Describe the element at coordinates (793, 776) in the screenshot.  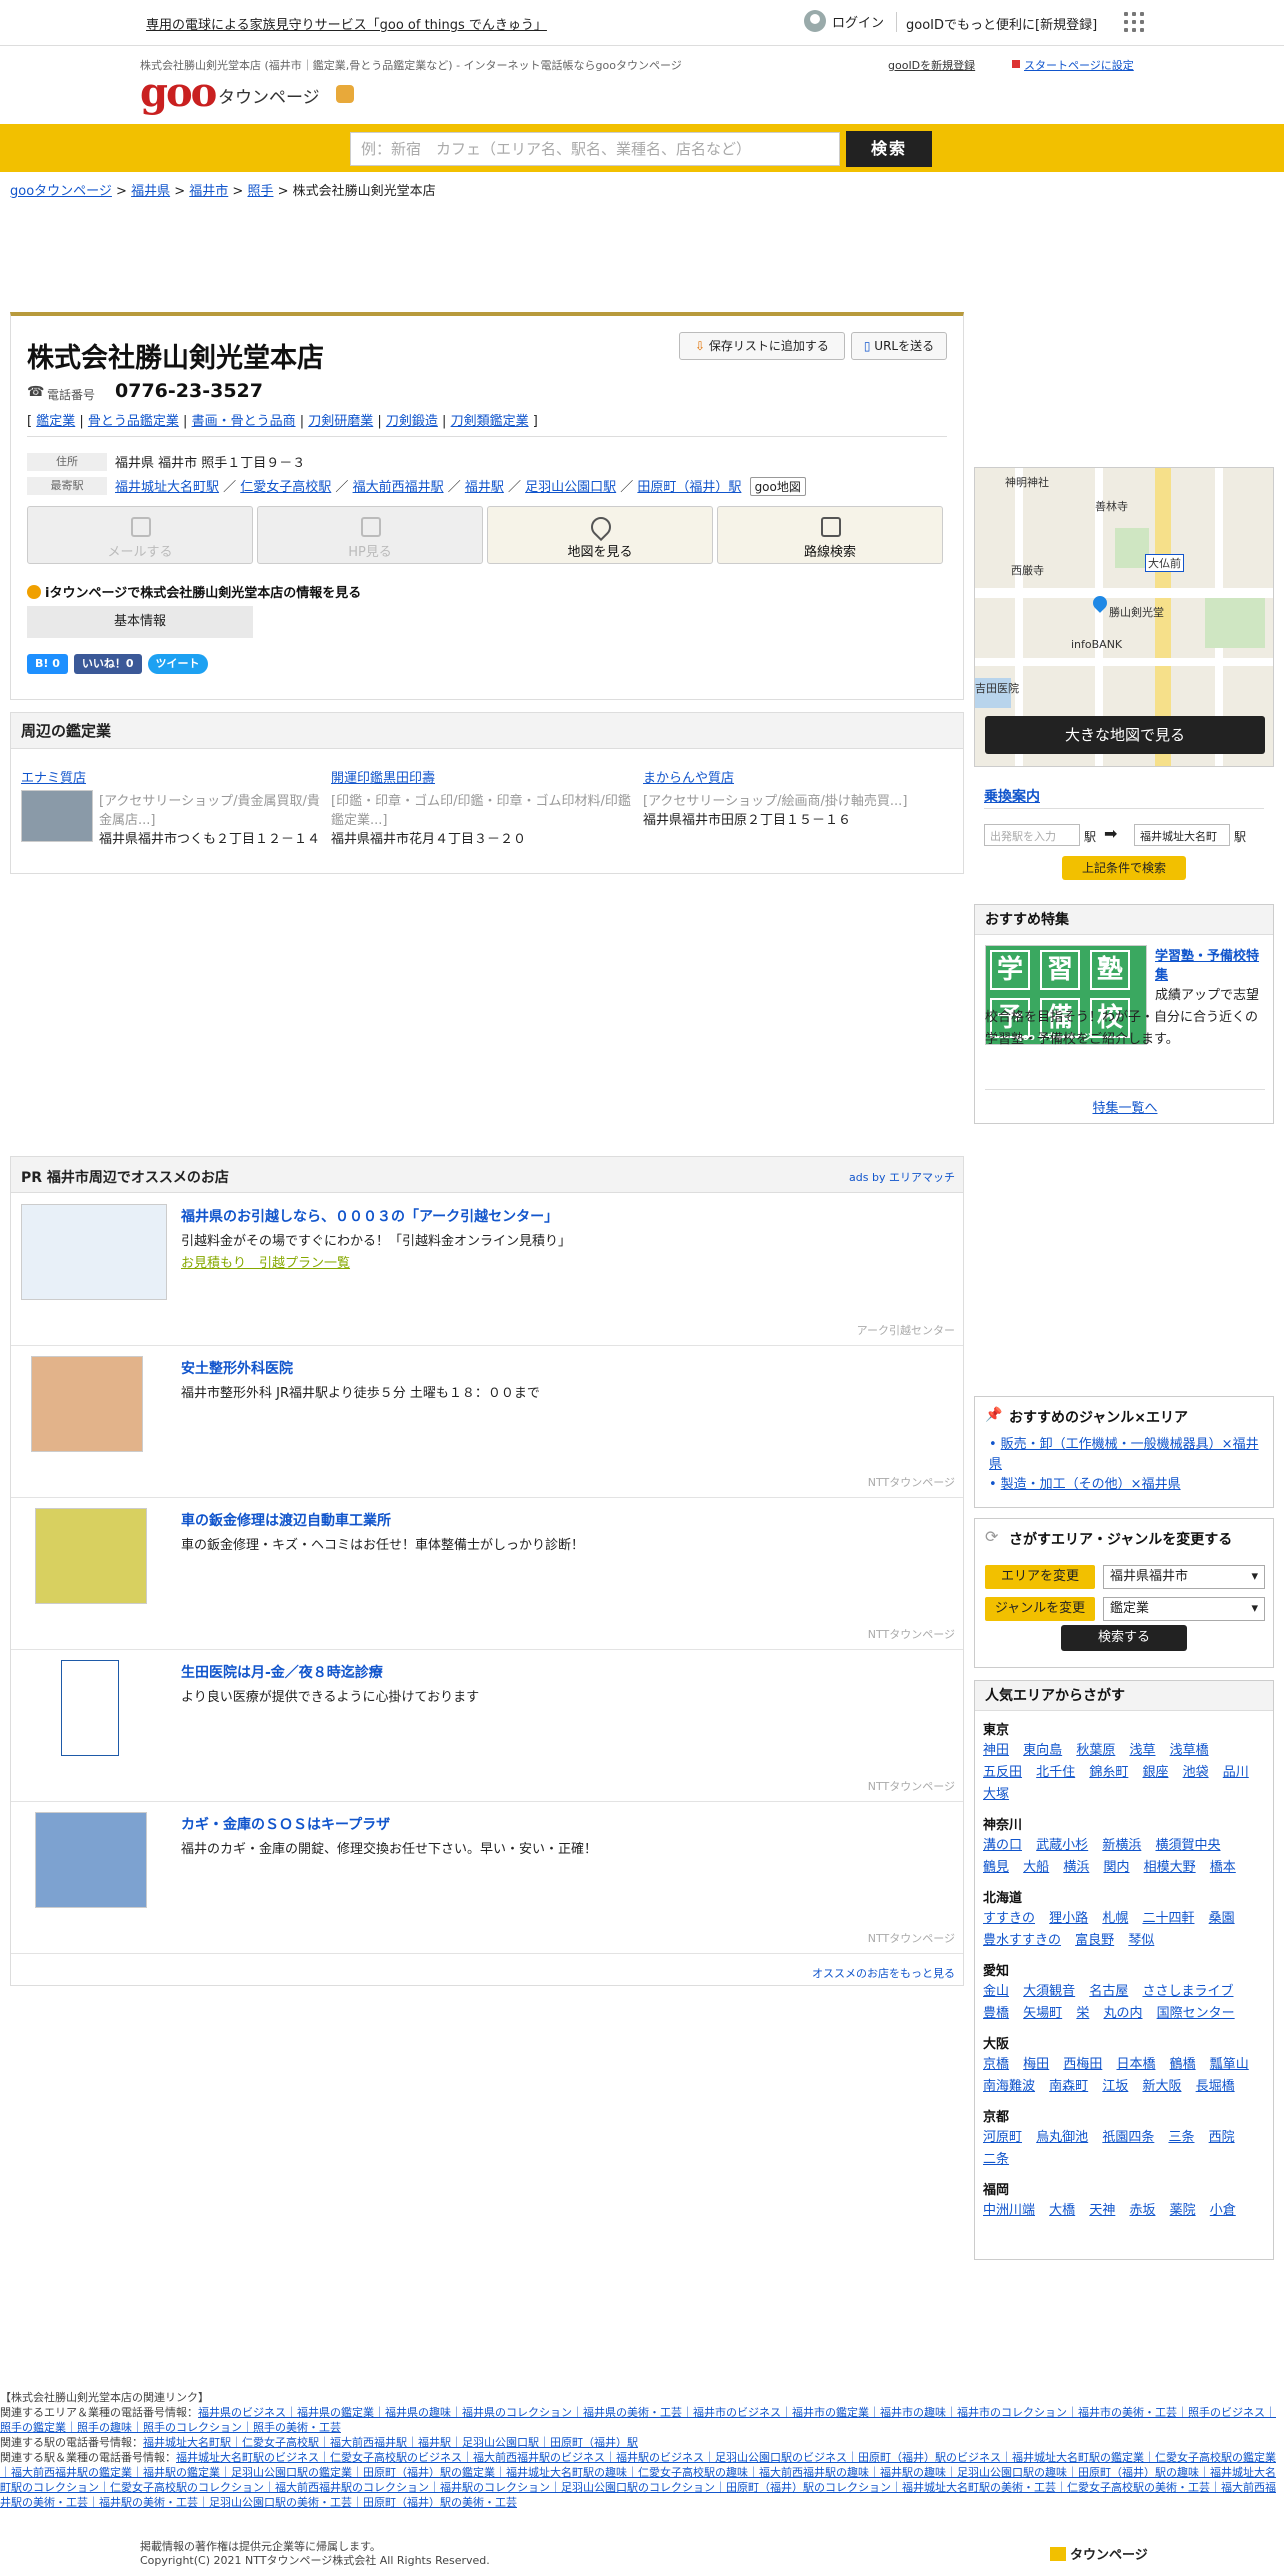
I see `shop-link: まからんや質店` at that location.